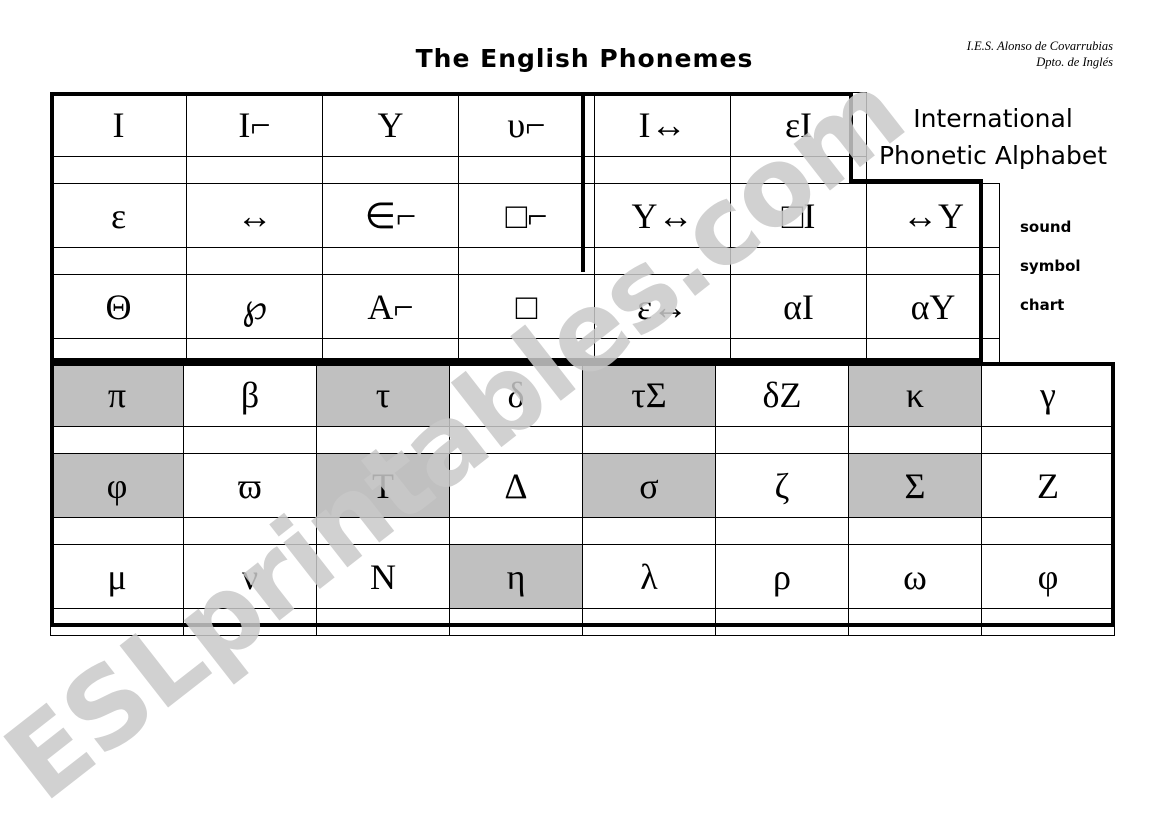  I want to click on ipa-heading: International Phonetic Alphabet, so click(993, 137).